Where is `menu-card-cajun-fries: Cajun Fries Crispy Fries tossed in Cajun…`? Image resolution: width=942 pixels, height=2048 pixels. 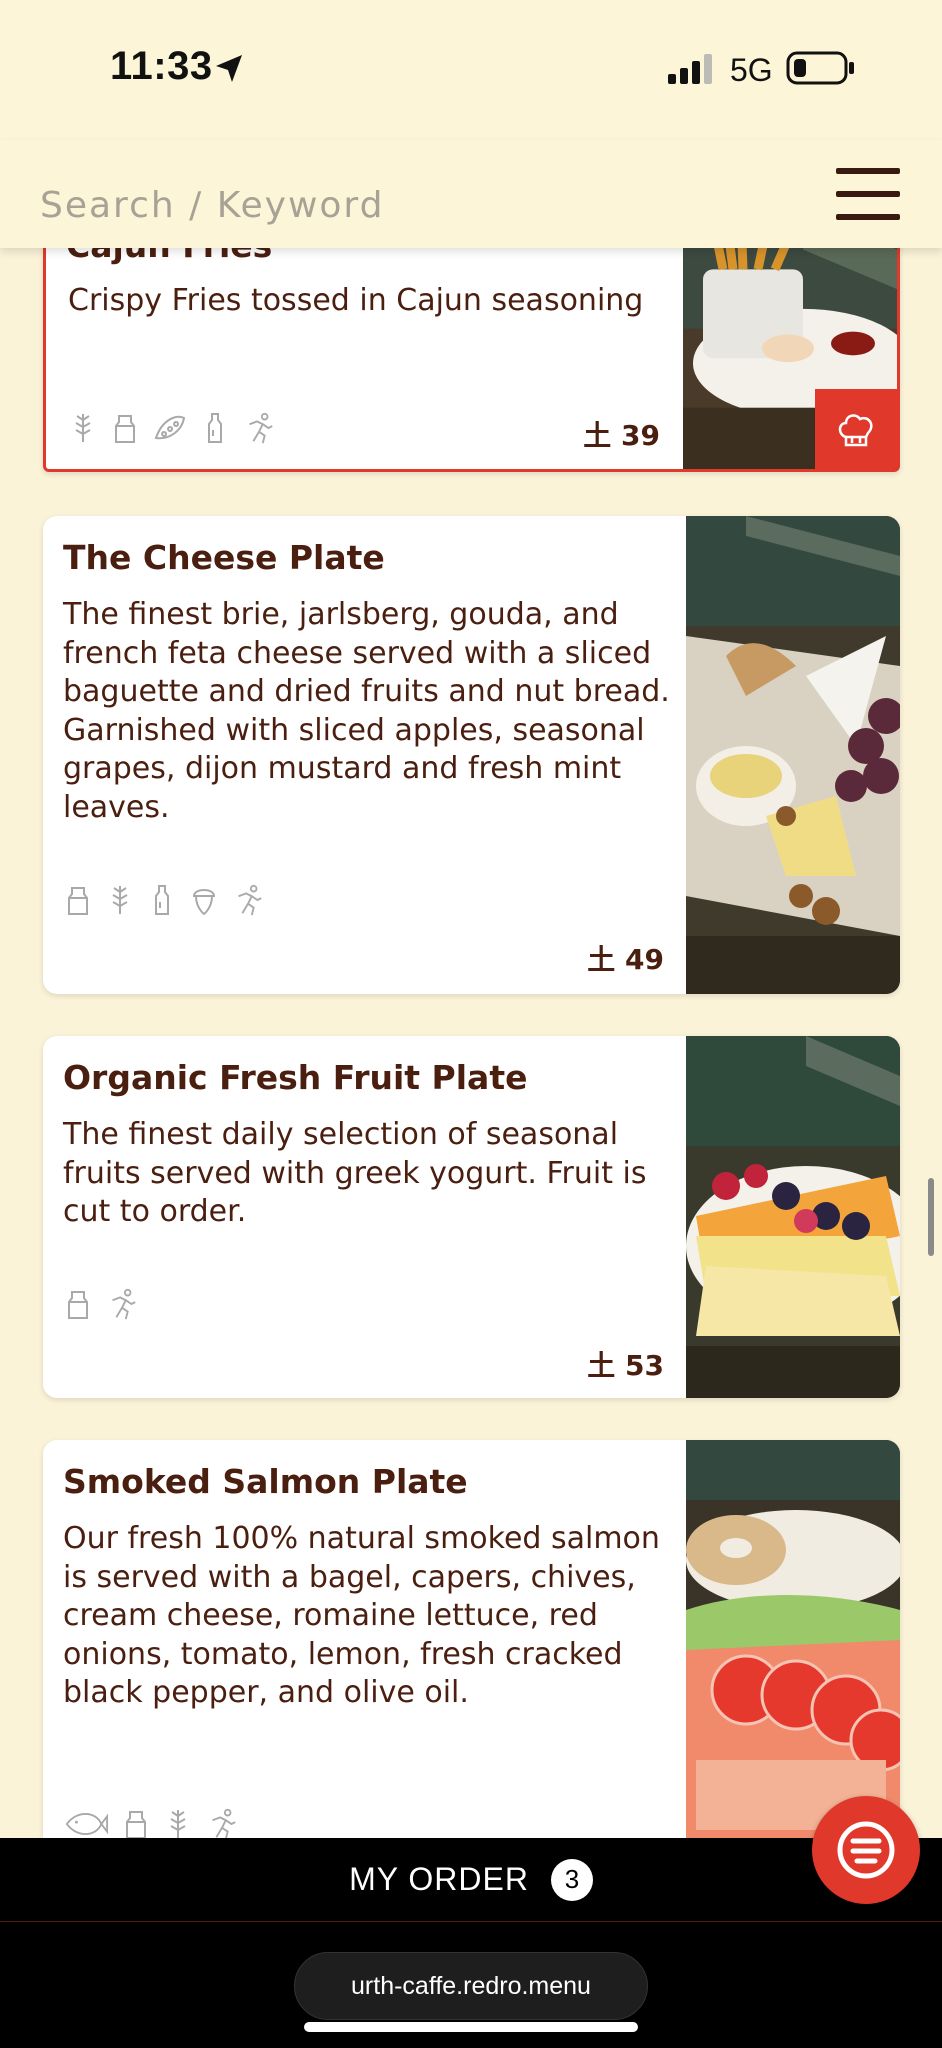
menu-card-cajun-fries: Cajun Fries Crispy Fries tossed in Cajun… is located at coordinates (471, 341).